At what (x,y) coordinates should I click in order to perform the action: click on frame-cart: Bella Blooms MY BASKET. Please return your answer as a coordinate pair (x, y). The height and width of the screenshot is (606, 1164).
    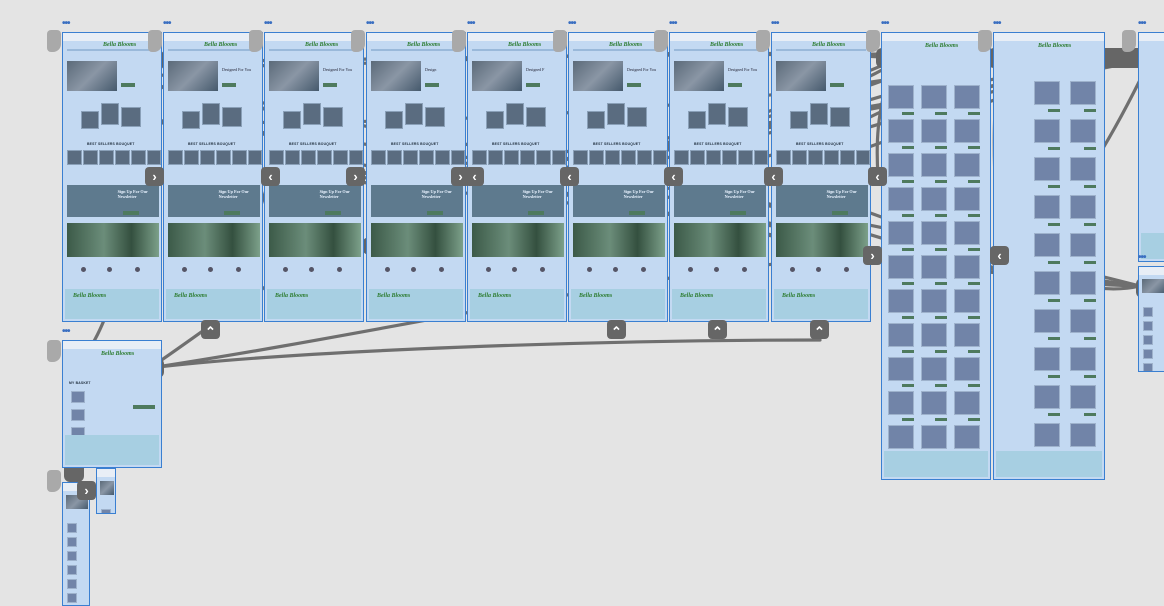
    Looking at the image, I should click on (112, 404).